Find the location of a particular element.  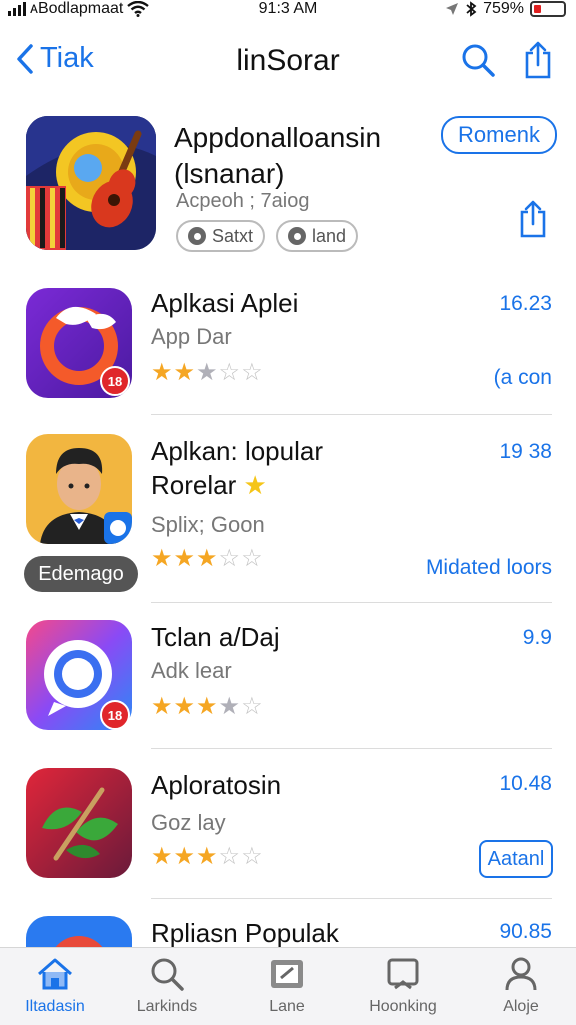

app-action-link: Midated loors is located at coordinates (489, 568).